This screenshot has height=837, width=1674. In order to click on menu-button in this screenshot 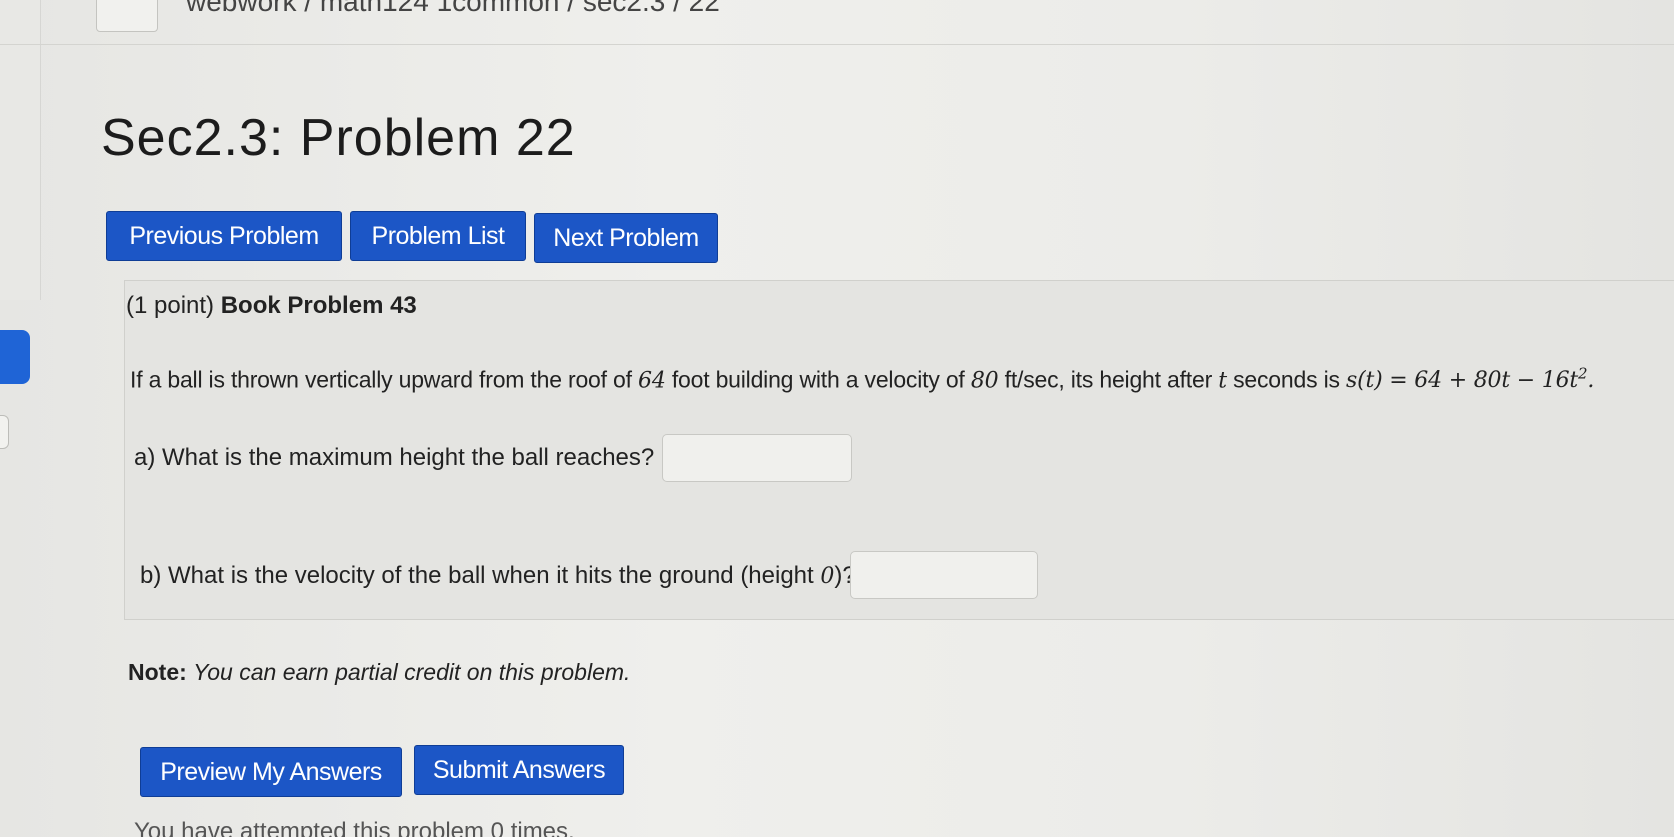, I will do `click(127, 16)`.